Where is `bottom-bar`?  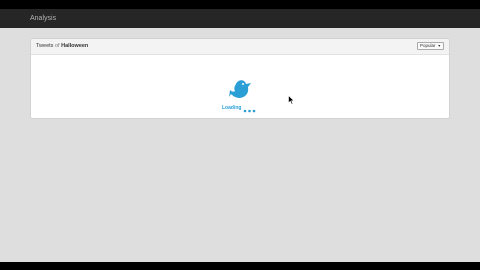
bottom-bar is located at coordinates (240, 266).